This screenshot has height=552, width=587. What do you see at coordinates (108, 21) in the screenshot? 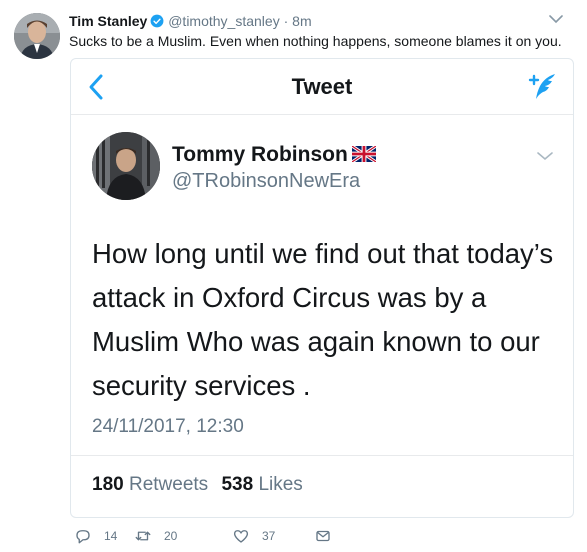
I see `outer-author-name: Tim Stanley` at bounding box center [108, 21].